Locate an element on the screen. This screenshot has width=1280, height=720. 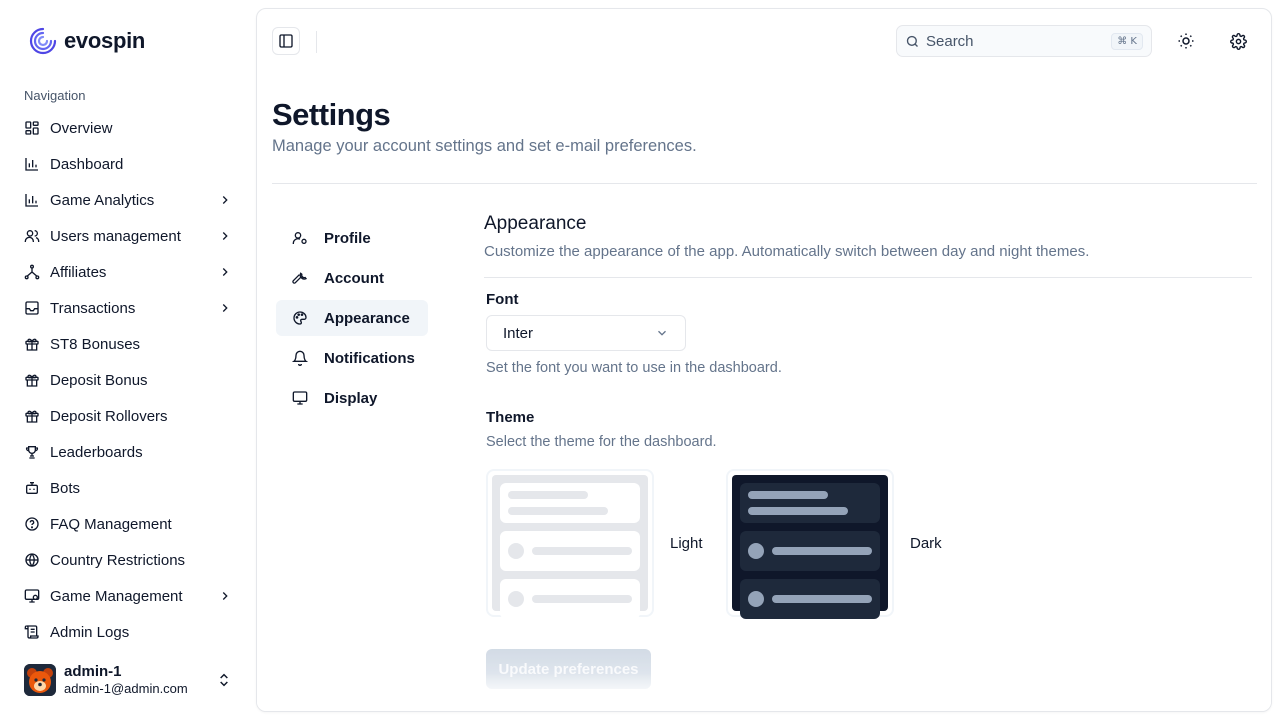
sidebar-item-transactions: Transactions is located at coordinates (128, 308).